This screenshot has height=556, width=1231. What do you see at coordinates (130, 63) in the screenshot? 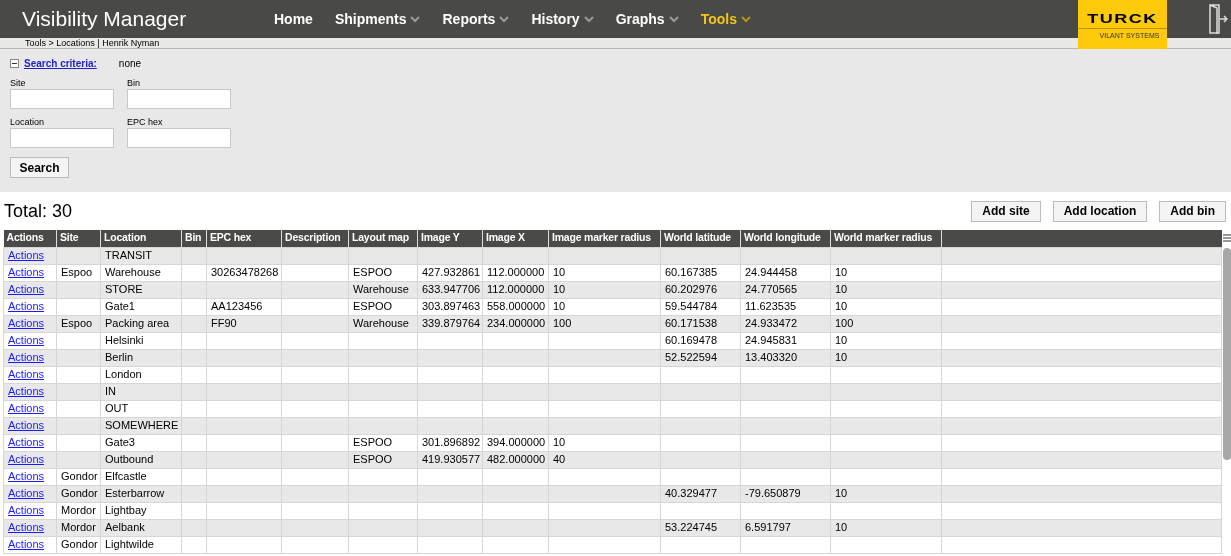
I see `criteria-summary: none` at bounding box center [130, 63].